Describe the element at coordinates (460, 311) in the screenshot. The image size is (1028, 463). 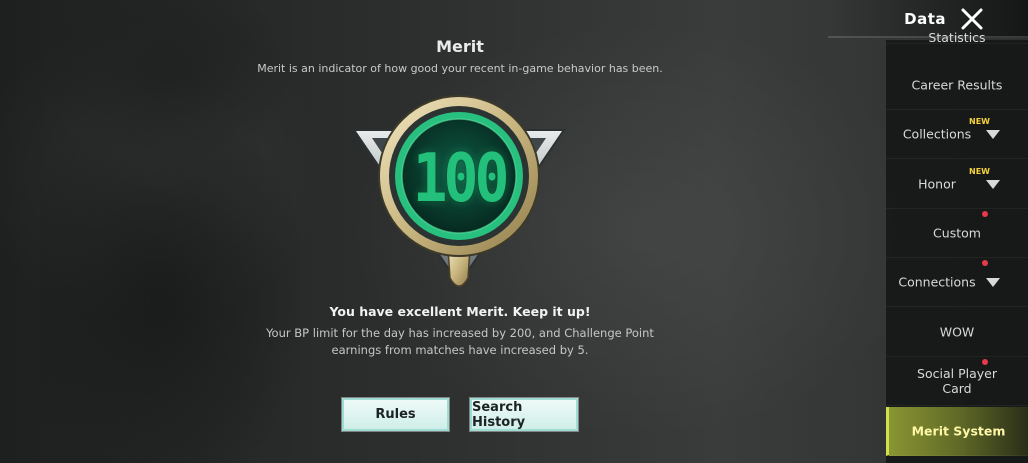
I see `merit-status: You have excellent Merit. Keep it up!` at that location.